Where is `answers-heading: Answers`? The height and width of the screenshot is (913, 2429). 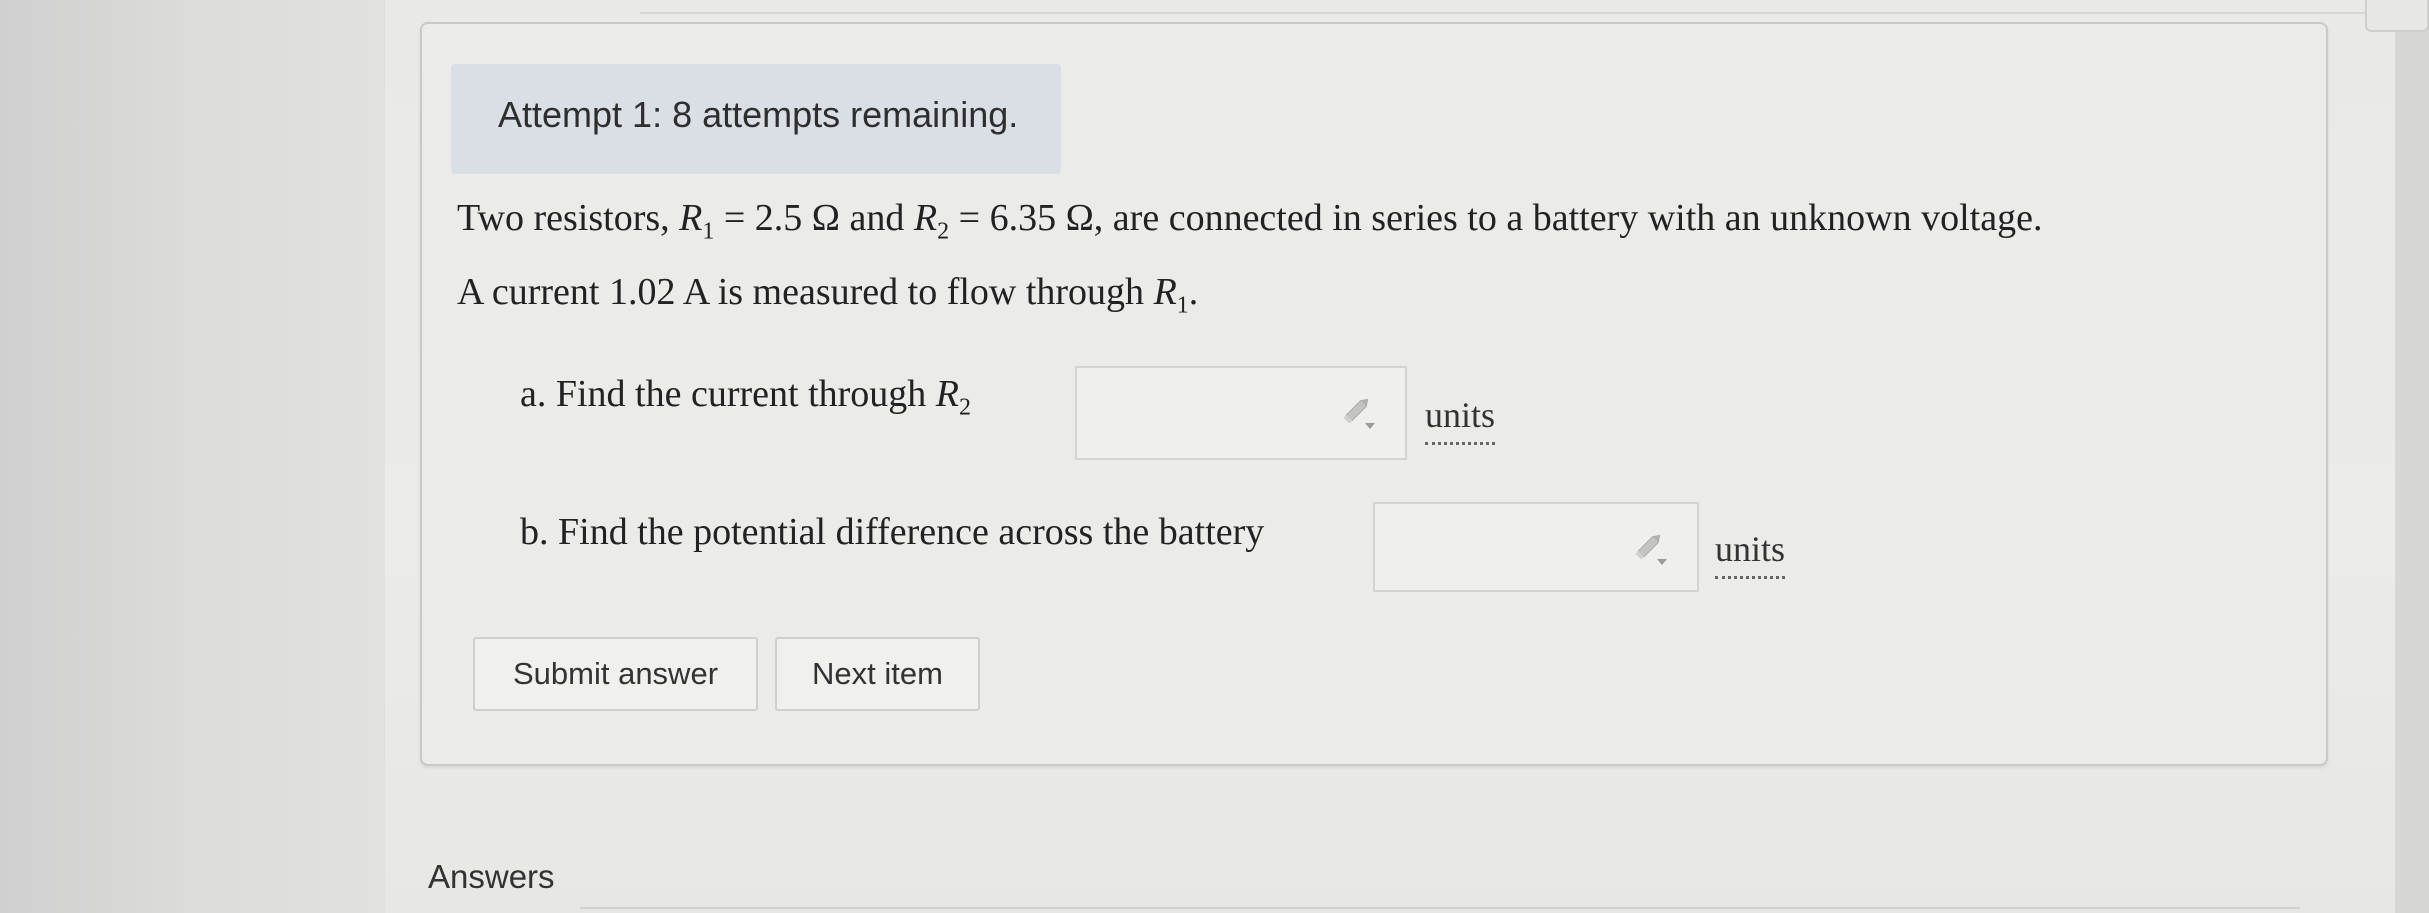
answers-heading: Answers is located at coordinates (491, 876).